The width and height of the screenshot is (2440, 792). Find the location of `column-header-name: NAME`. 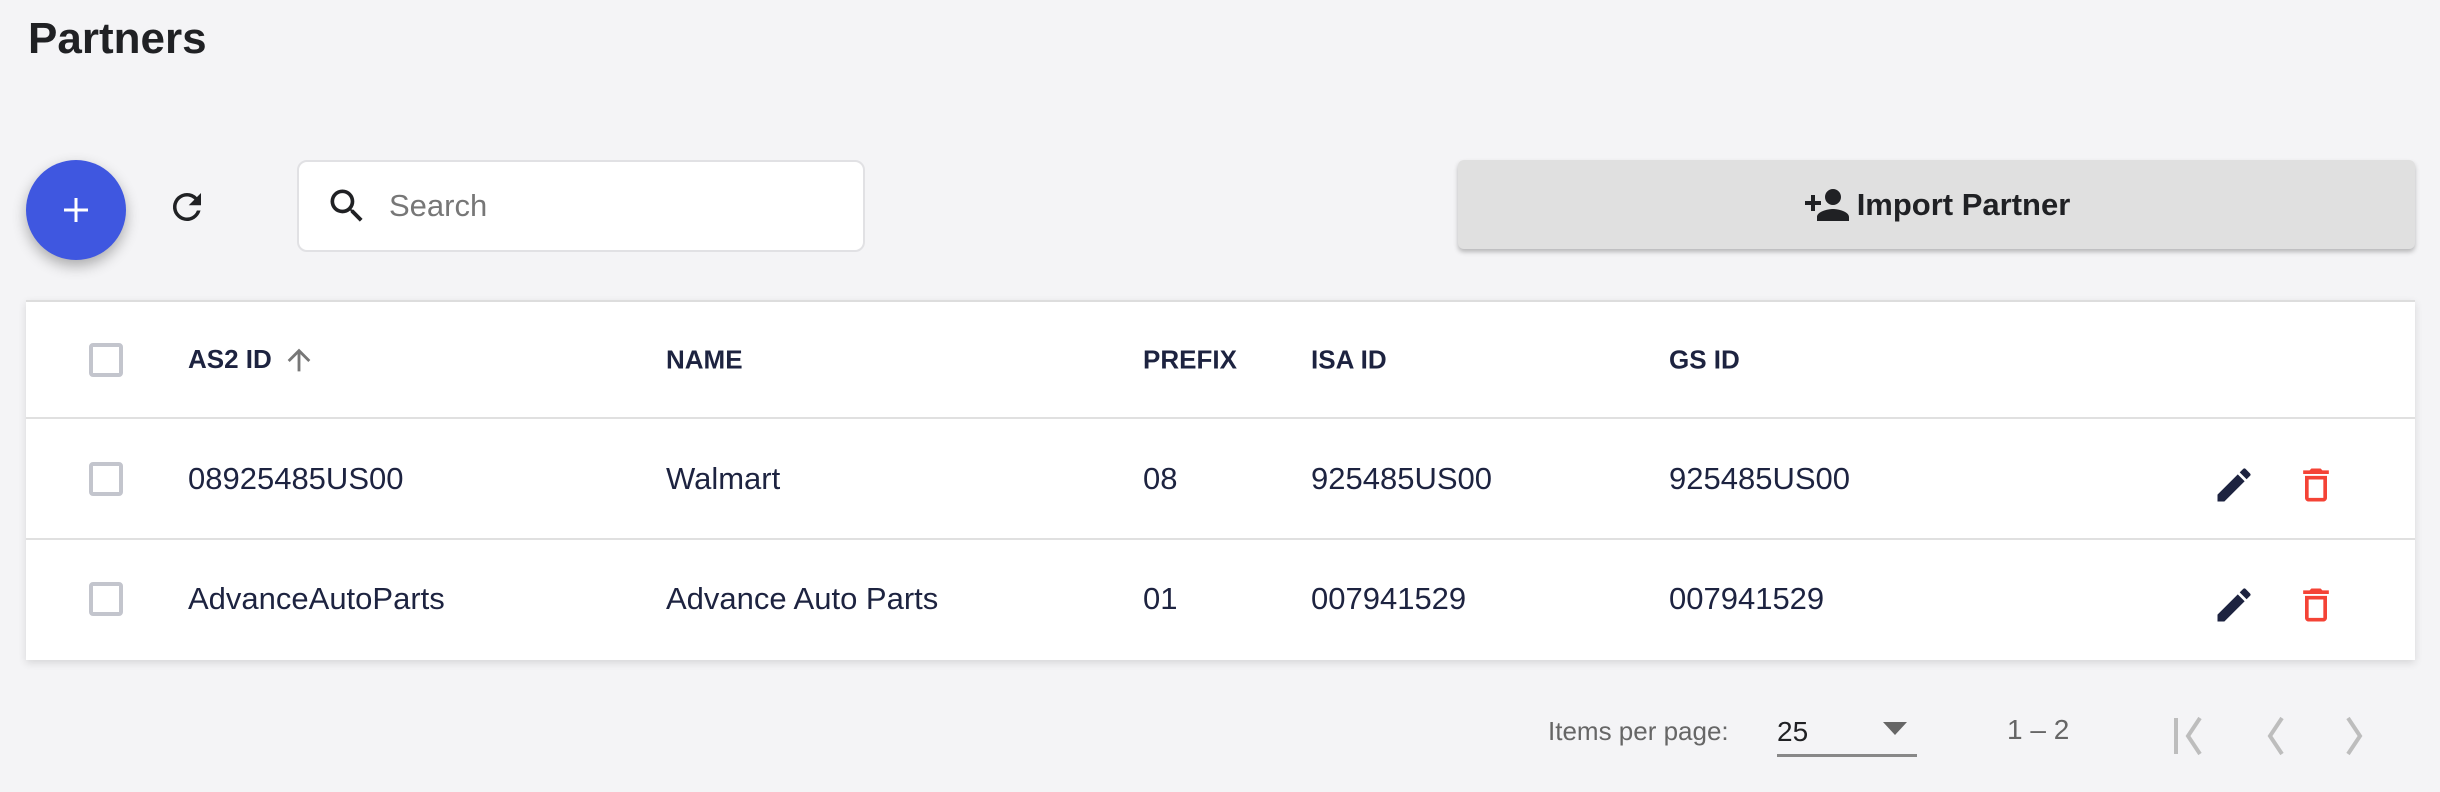

column-header-name: NAME is located at coordinates (704, 359).